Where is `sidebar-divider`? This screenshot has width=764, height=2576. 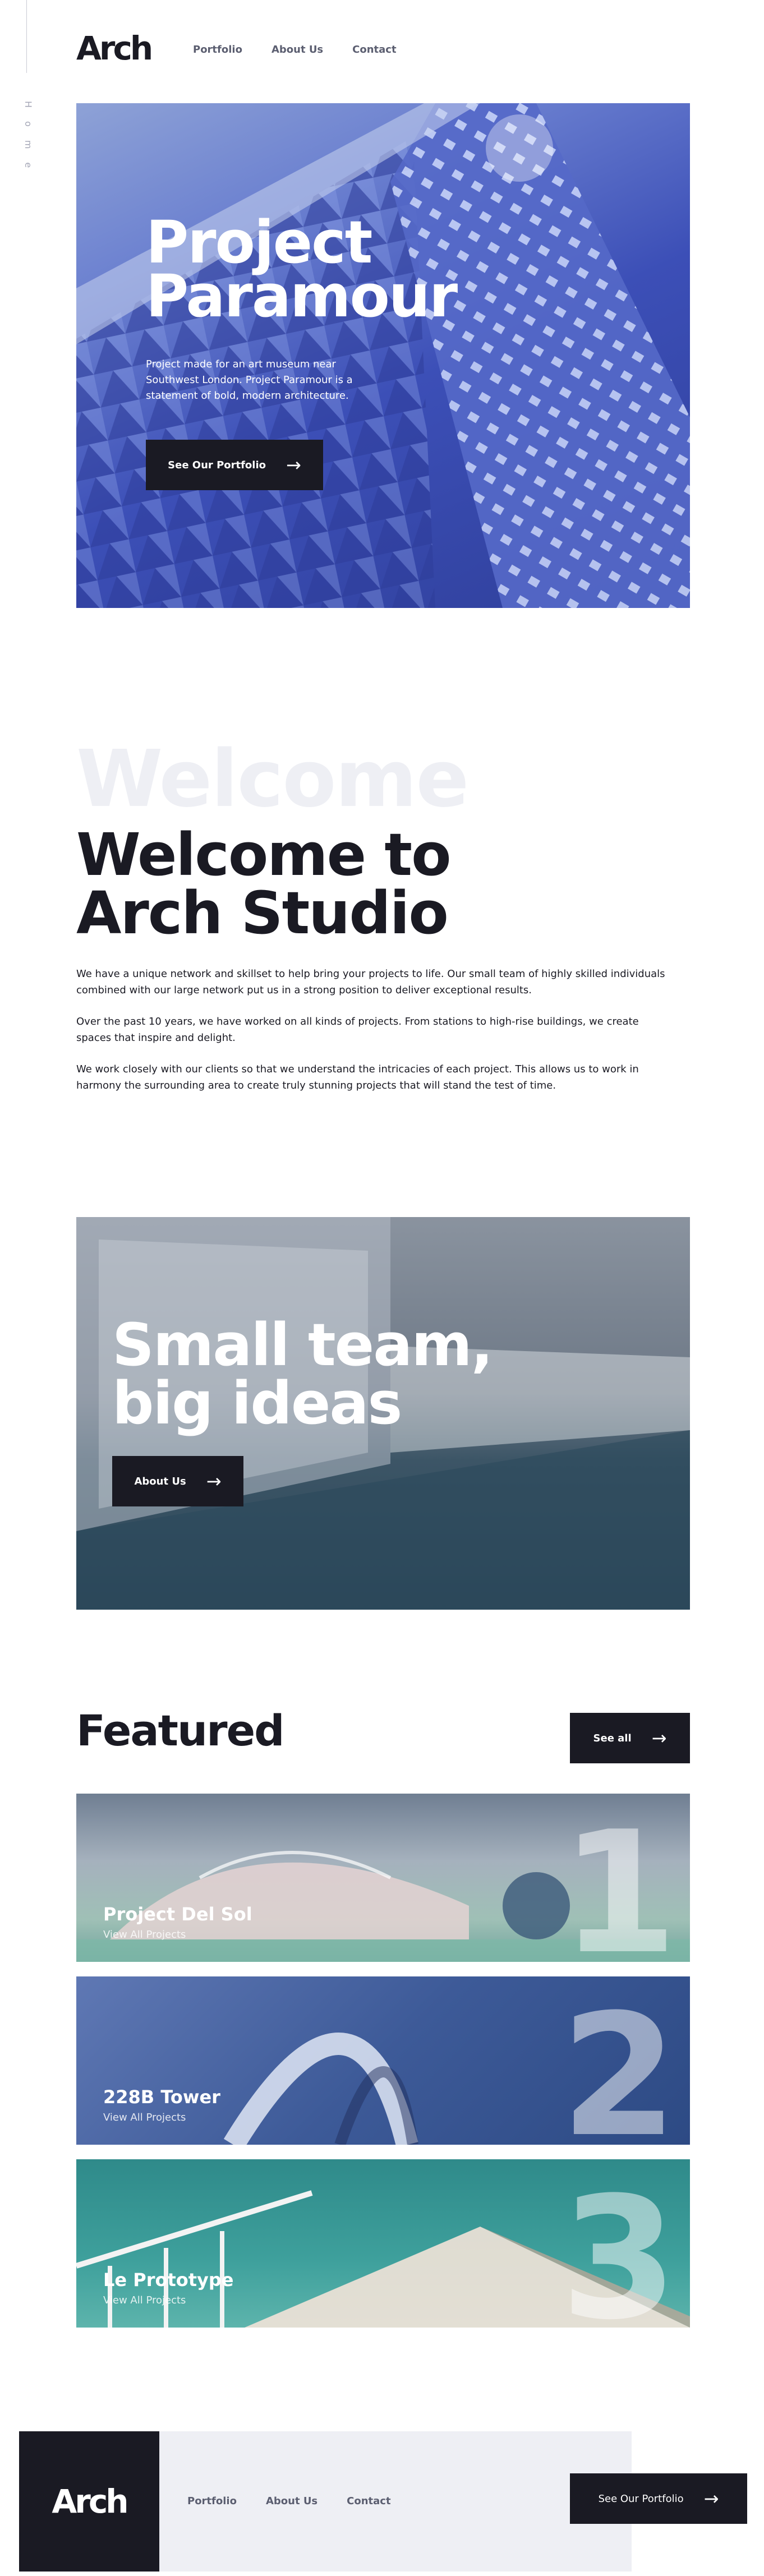
sidebar-divider is located at coordinates (26, 36).